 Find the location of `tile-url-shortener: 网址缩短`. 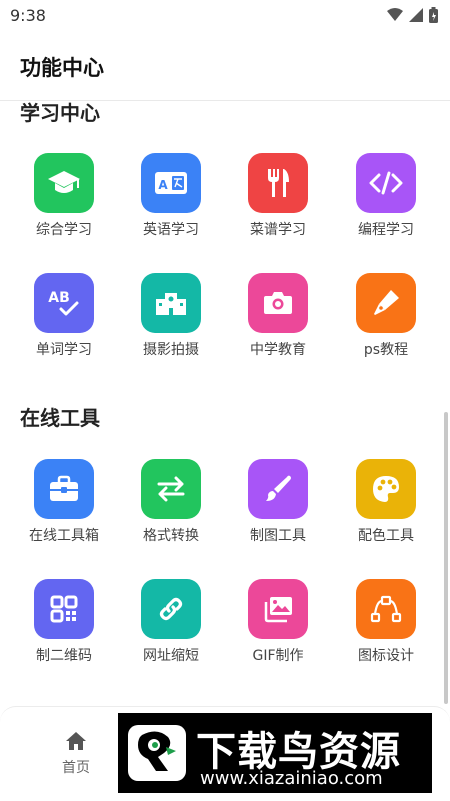

tile-url-shortener: 网址缩短 is located at coordinates (171, 629).